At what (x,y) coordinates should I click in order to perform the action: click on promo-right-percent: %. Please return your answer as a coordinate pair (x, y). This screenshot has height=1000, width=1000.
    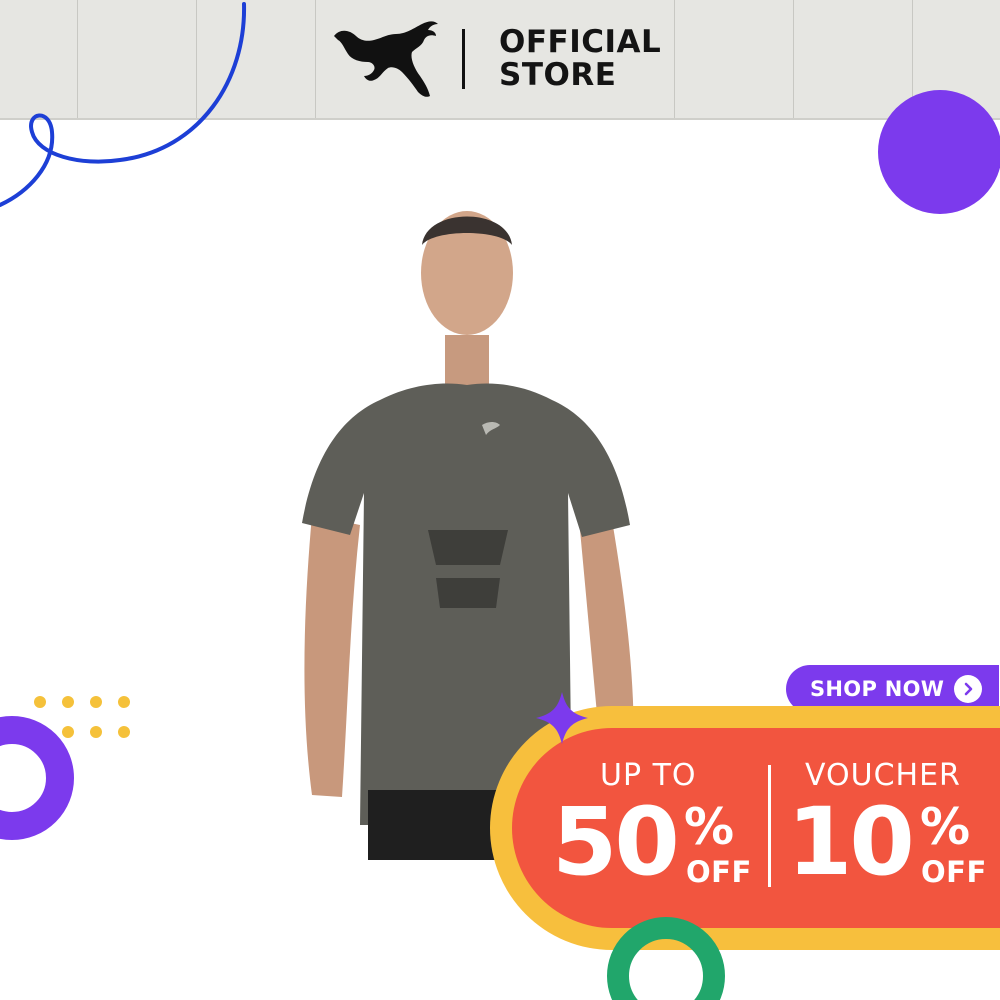
    Looking at the image, I should click on (945, 827).